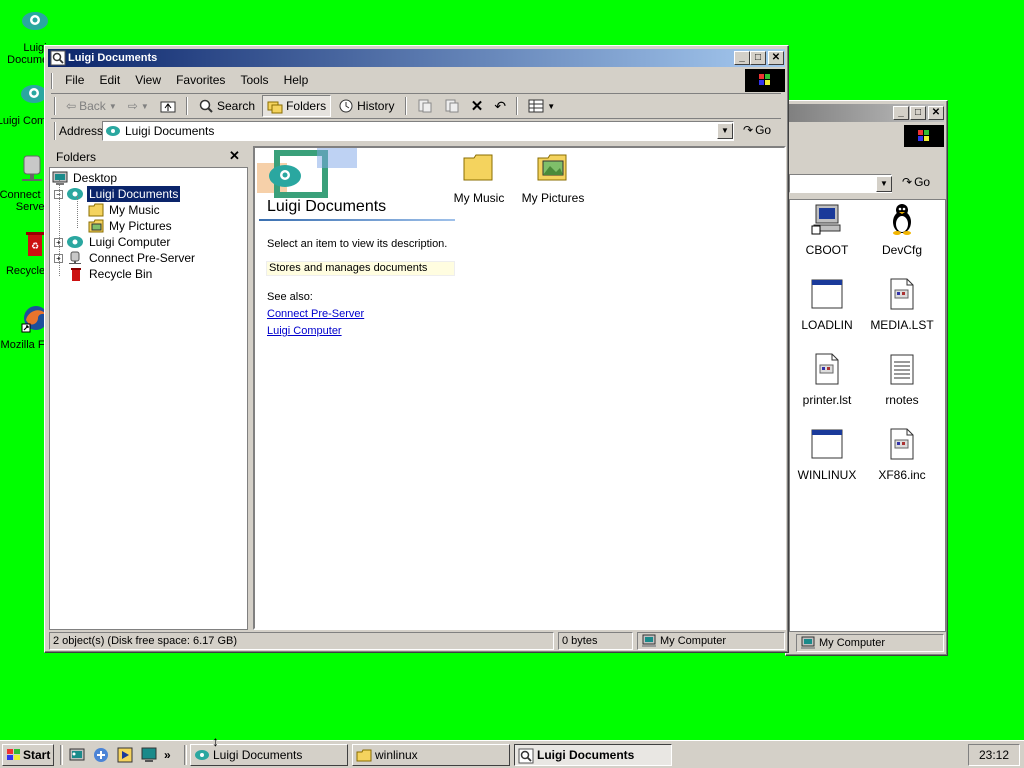 The image size is (1024, 768). I want to click on back-button: ⇦ Back ▼, so click(91, 106).